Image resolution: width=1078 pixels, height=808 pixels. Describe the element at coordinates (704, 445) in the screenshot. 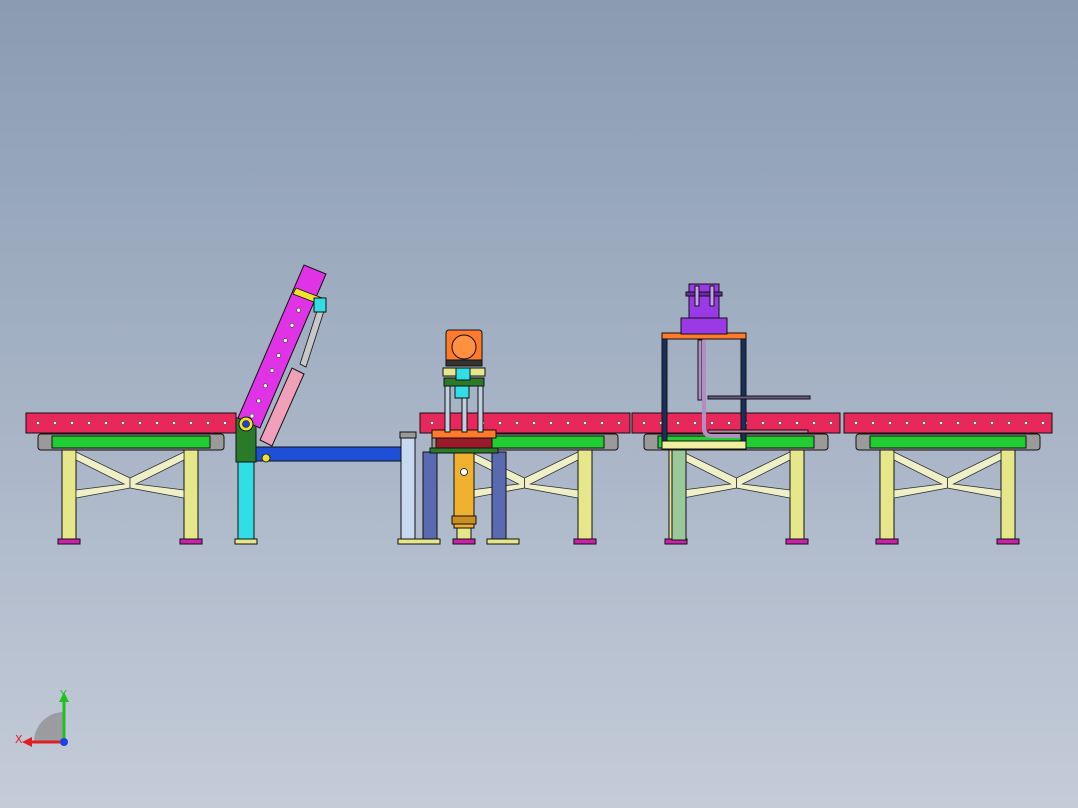

I see `frame-base-plate` at that location.